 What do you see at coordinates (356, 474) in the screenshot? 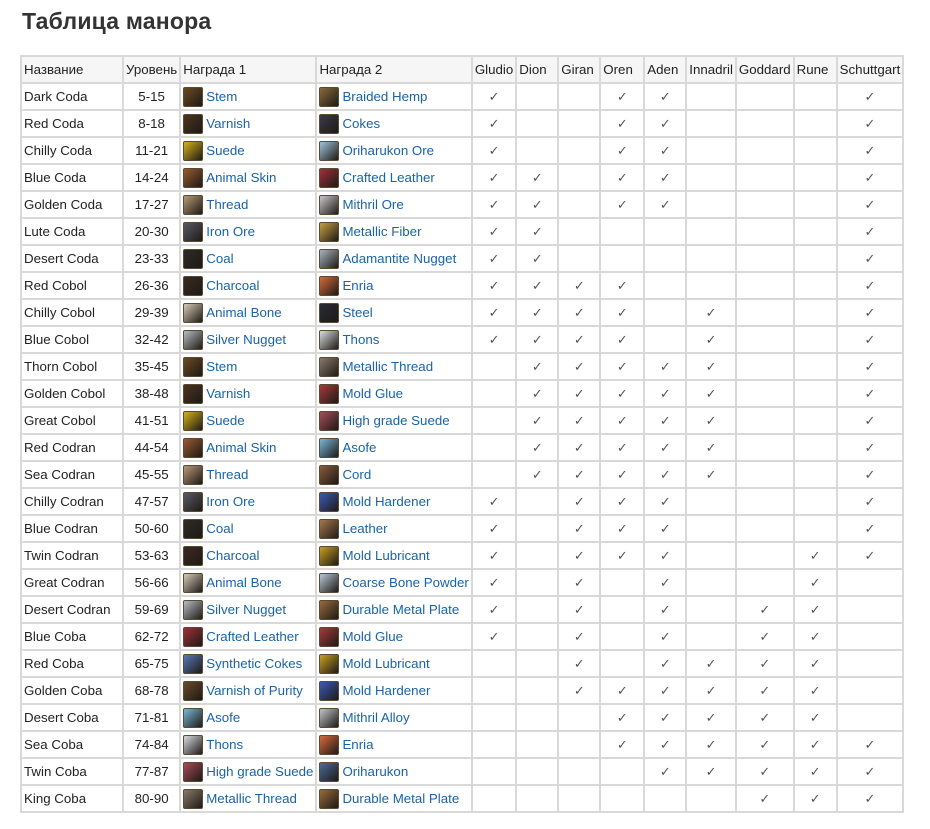
I see `reward-2-link: Cord` at bounding box center [356, 474].